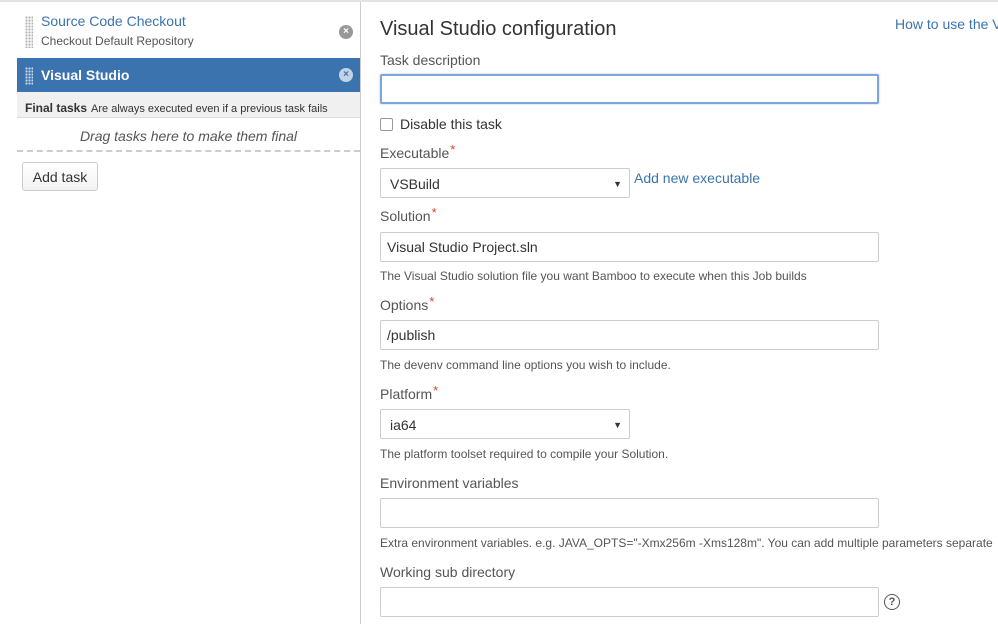 Image resolution: width=998 pixels, height=624 pixels. What do you see at coordinates (451, 124) in the screenshot?
I see `disable-task-label: Disable this task` at bounding box center [451, 124].